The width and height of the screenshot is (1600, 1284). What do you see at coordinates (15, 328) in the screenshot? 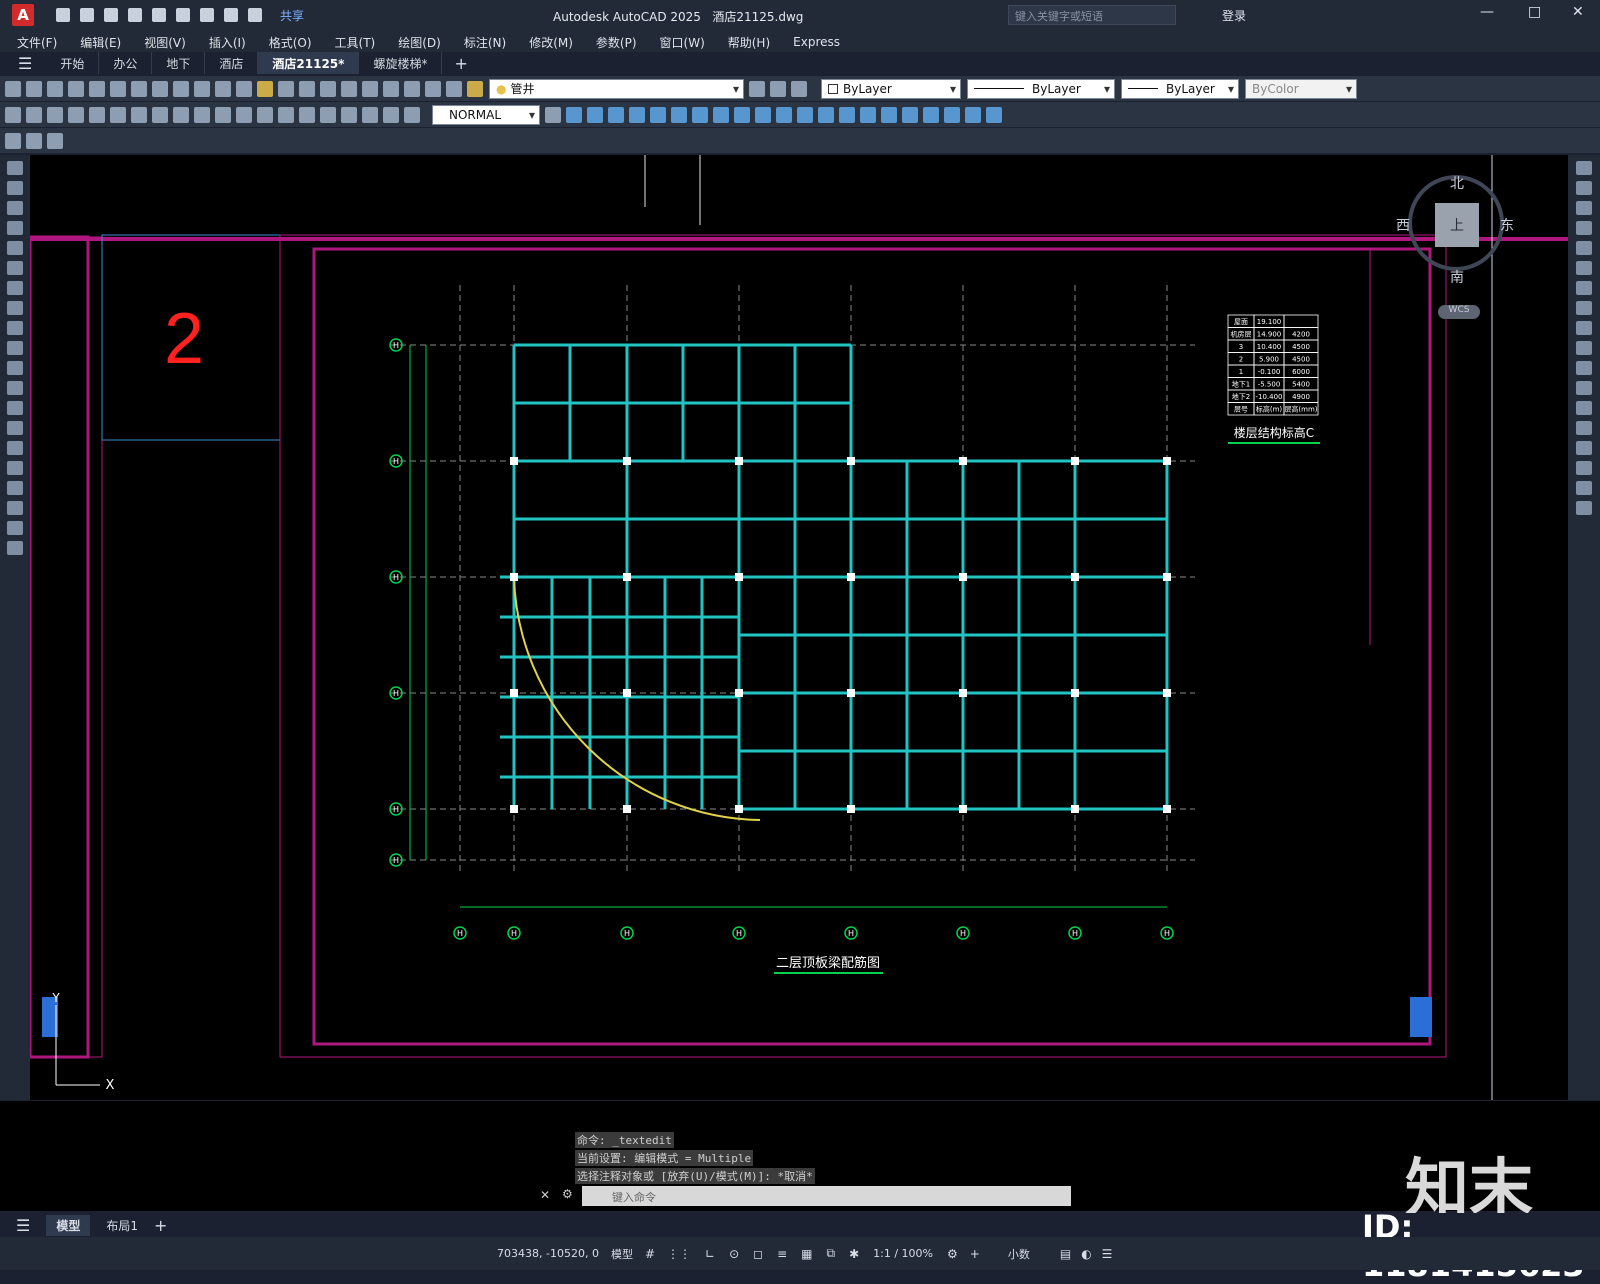
I see `spline-icon` at bounding box center [15, 328].